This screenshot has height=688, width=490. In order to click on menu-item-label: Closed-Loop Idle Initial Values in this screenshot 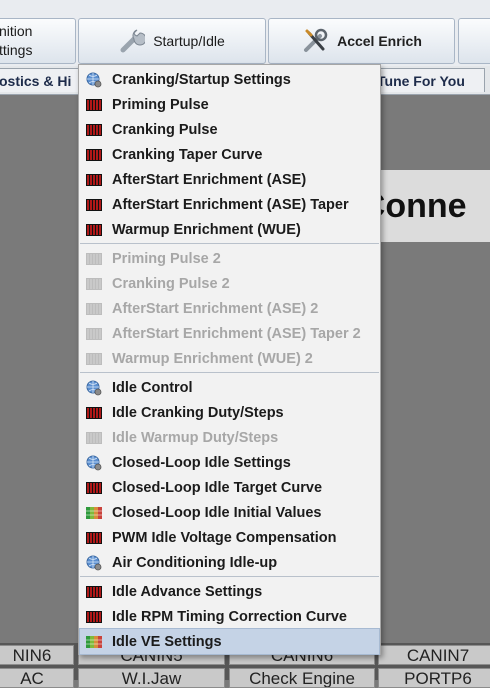, I will do `click(217, 512)`.